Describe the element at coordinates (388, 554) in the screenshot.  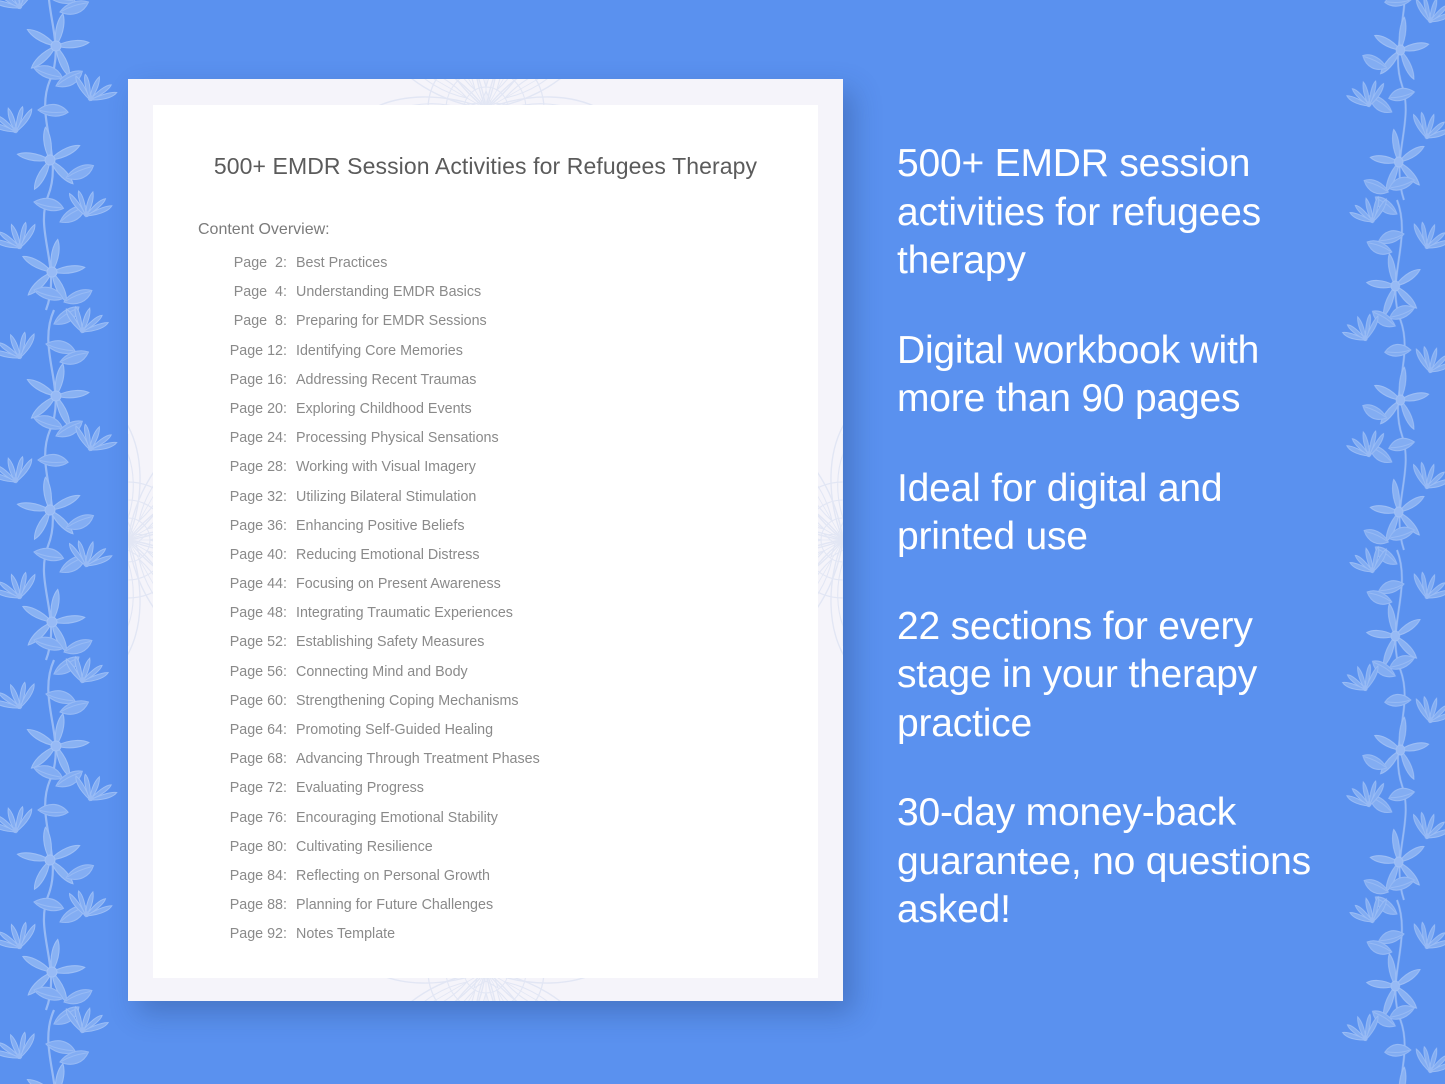
I see `toc-section-title: Reducing Emotional Distress` at that location.